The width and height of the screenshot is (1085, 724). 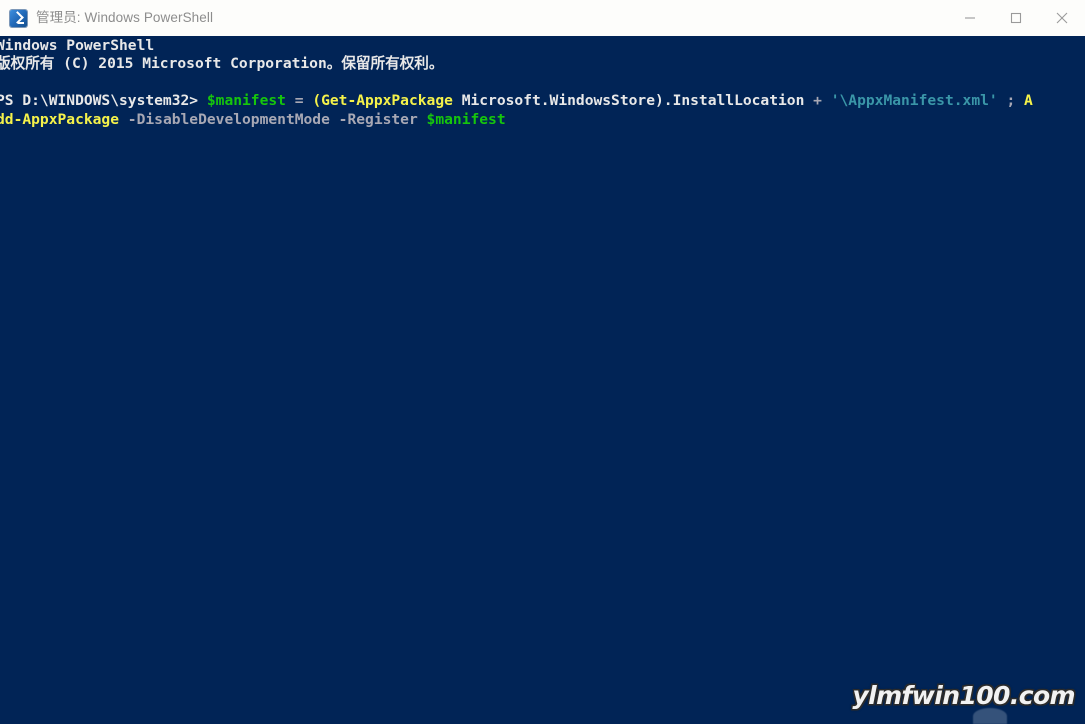 I want to click on console-span: '\AppxManifest.xml', so click(x=914, y=101).